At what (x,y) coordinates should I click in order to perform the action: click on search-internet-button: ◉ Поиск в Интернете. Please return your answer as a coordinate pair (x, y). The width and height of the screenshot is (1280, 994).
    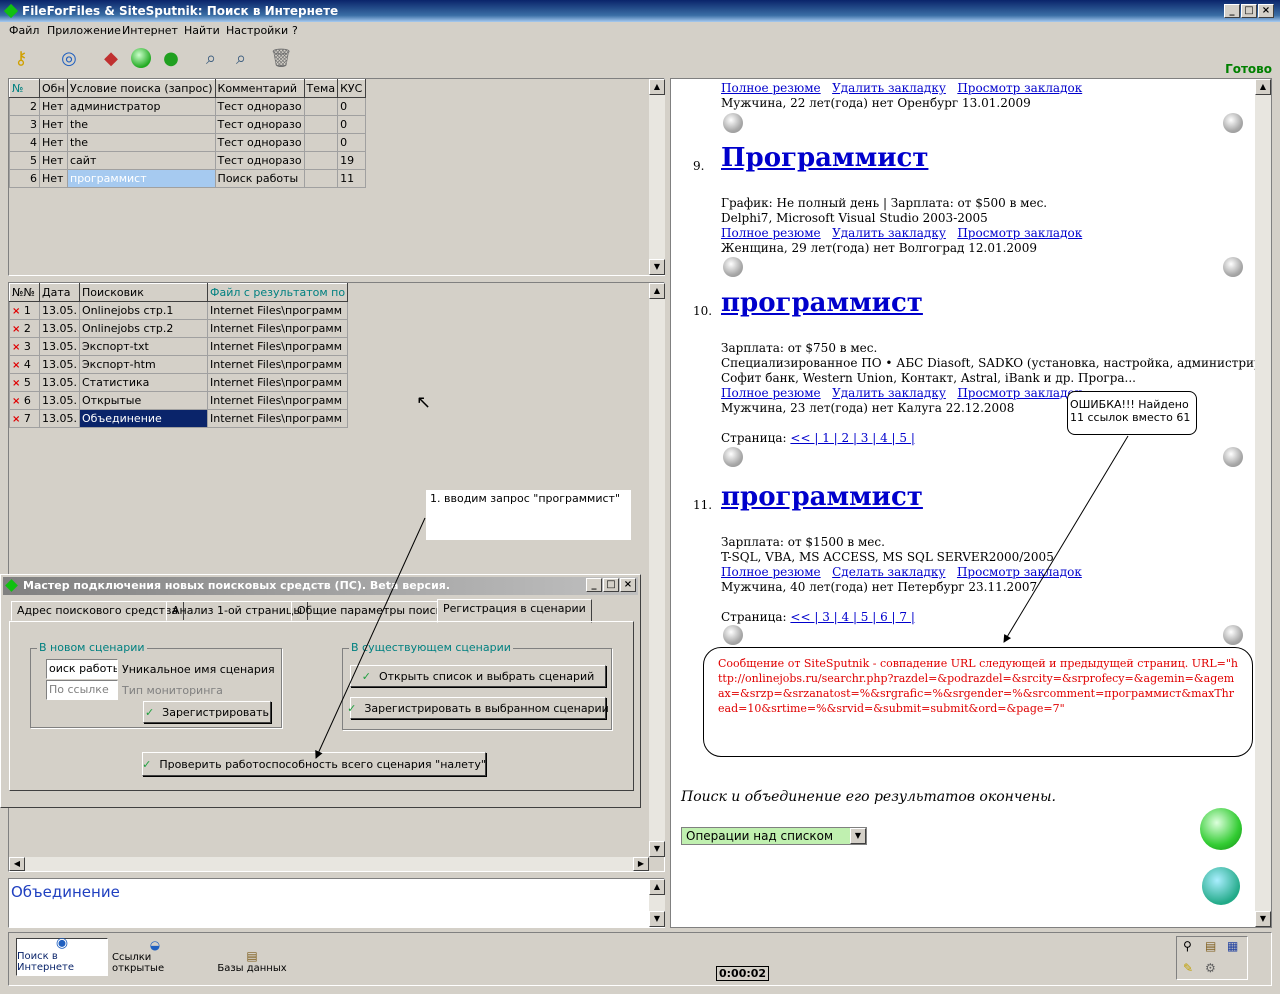
    Looking at the image, I should click on (62, 955).